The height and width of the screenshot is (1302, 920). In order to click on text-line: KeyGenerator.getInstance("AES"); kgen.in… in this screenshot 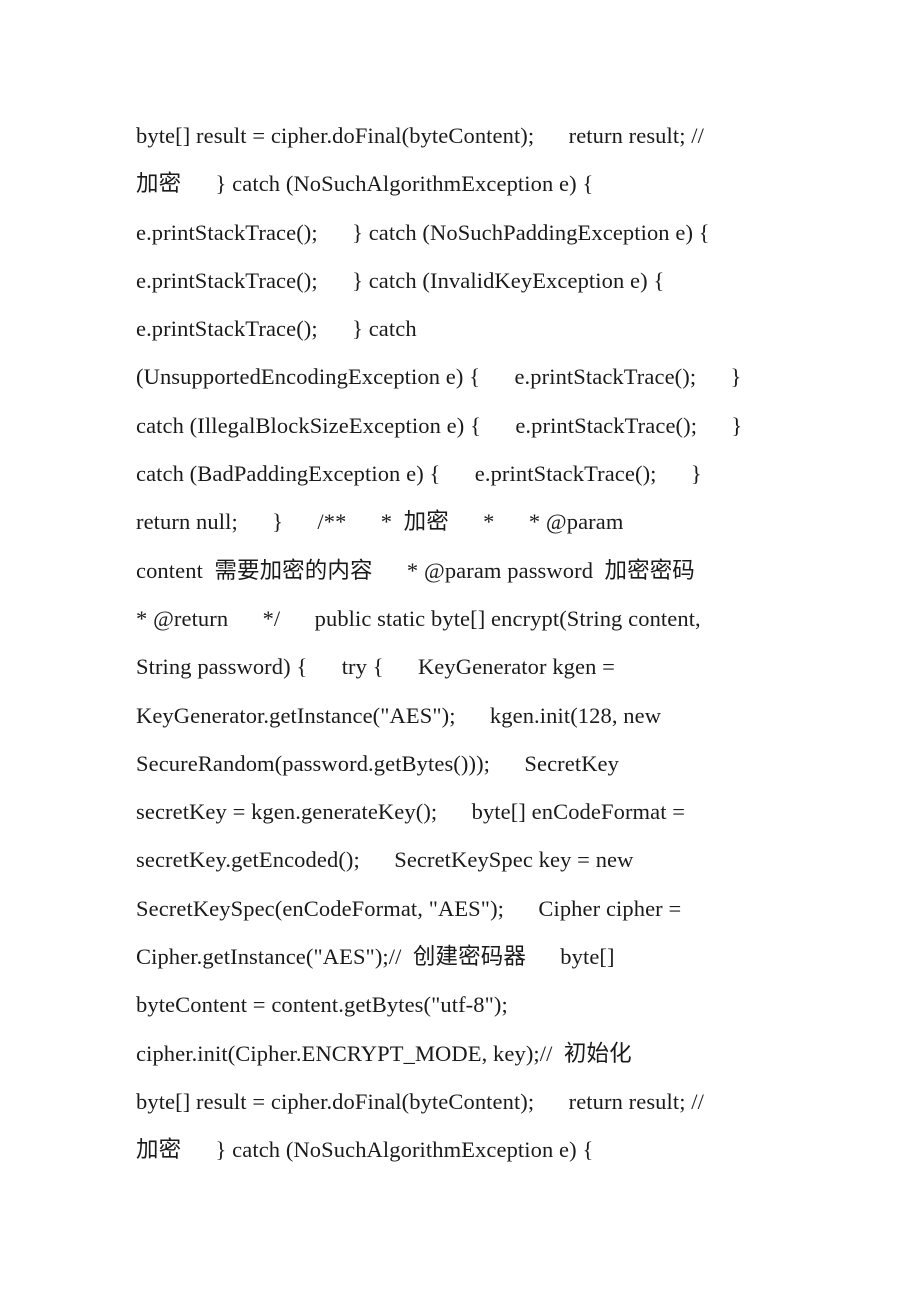, I will do `click(399, 715)`.